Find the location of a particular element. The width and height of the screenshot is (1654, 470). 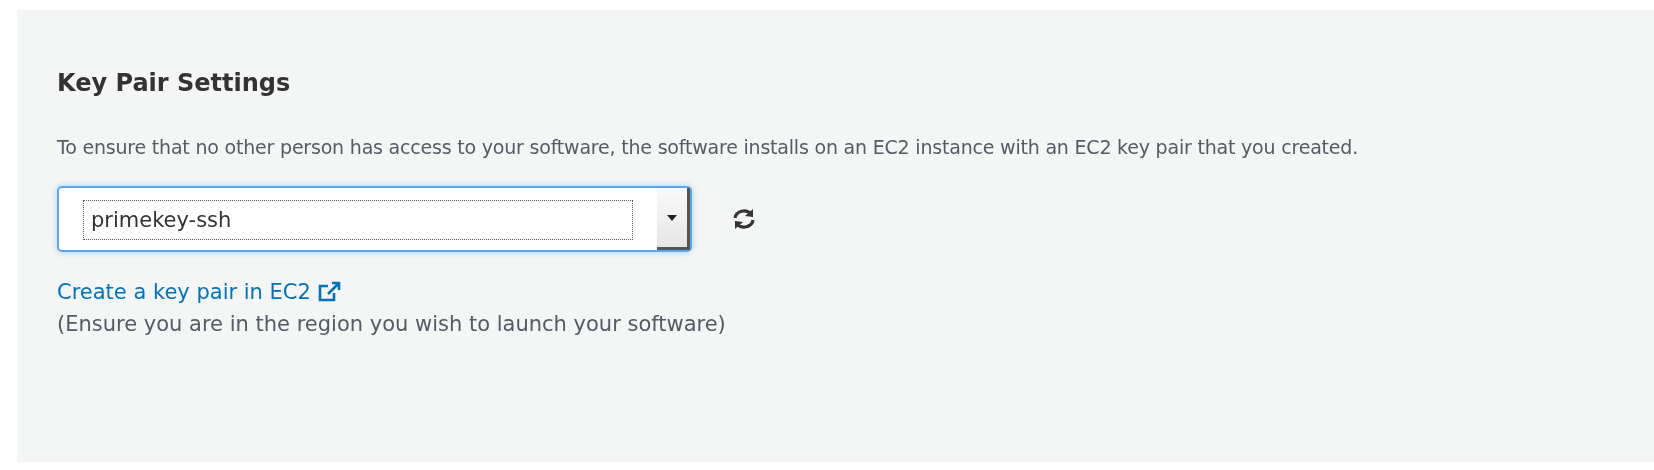

refresh-icon is located at coordinates (744, 219).